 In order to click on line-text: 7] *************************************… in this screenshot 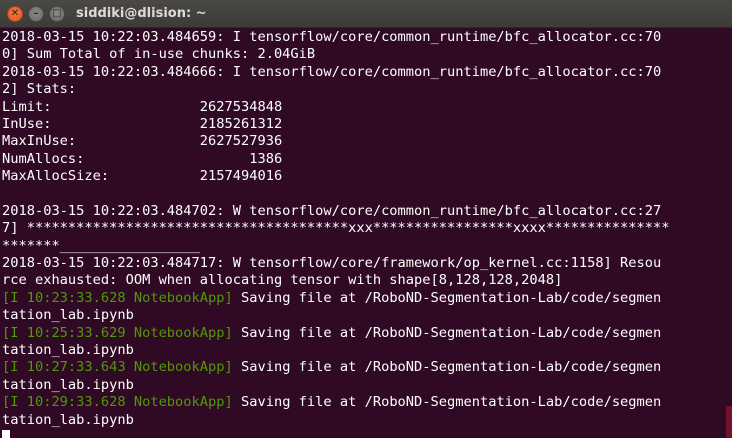, I will do `click(336, 228)`.